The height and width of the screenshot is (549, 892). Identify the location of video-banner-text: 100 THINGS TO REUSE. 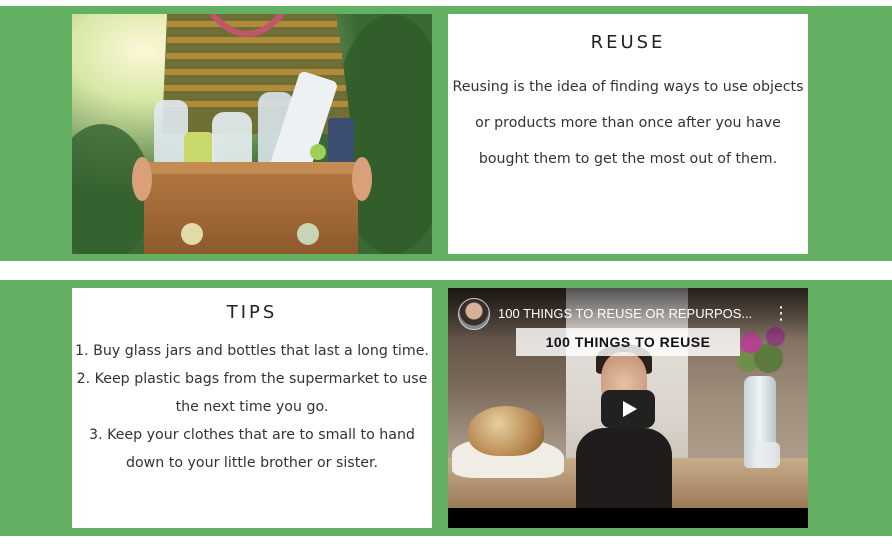
(628, 342).